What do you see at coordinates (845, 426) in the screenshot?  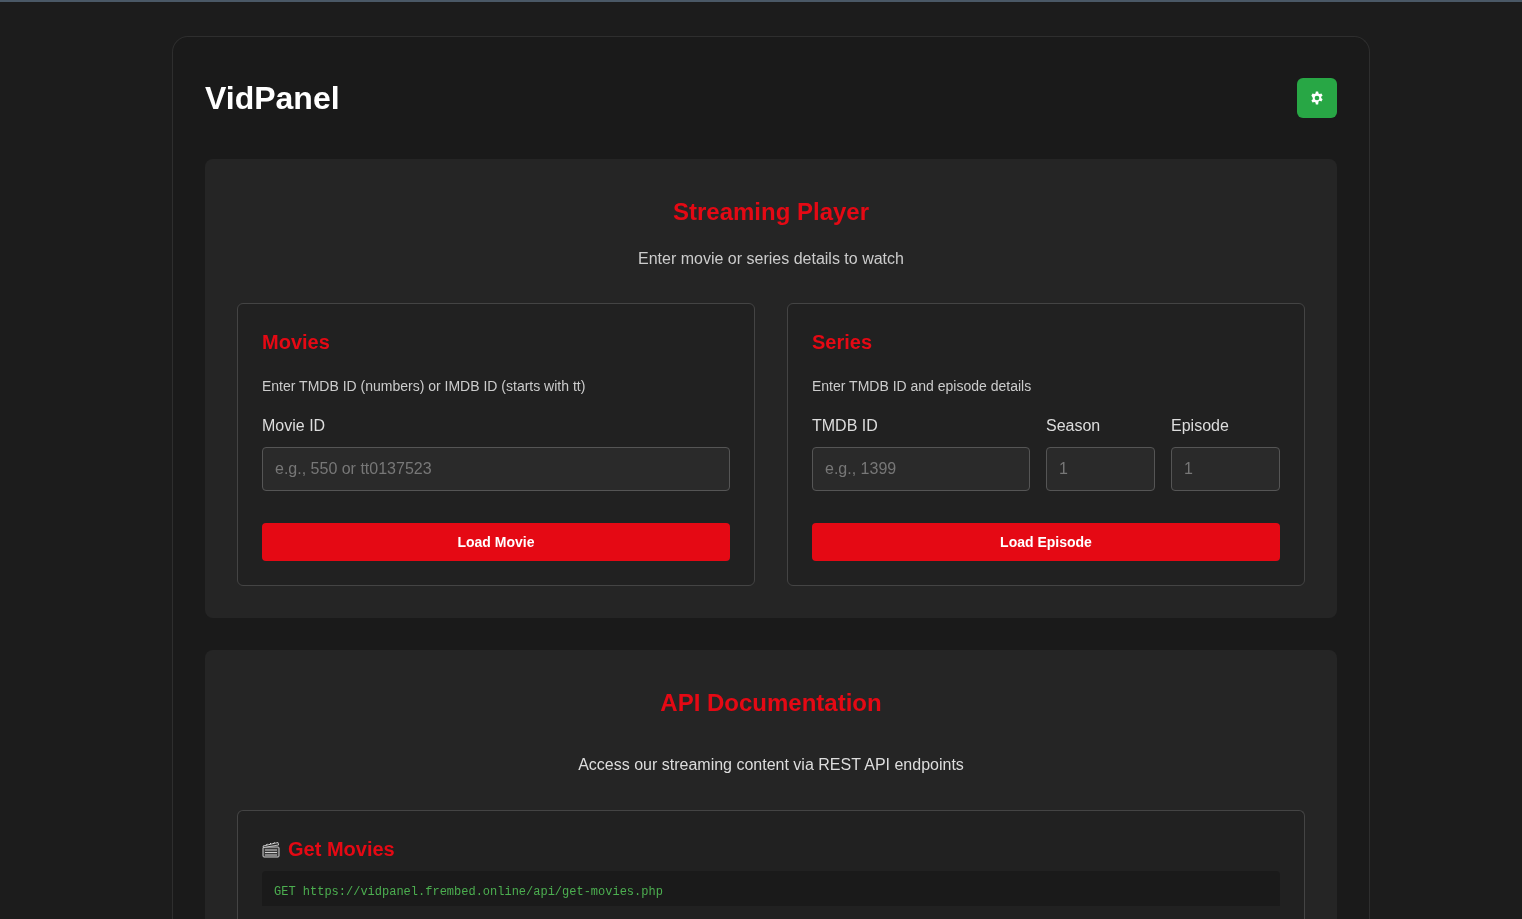 I see `field-label: TMDB ID` at bounding box center [845, 426].